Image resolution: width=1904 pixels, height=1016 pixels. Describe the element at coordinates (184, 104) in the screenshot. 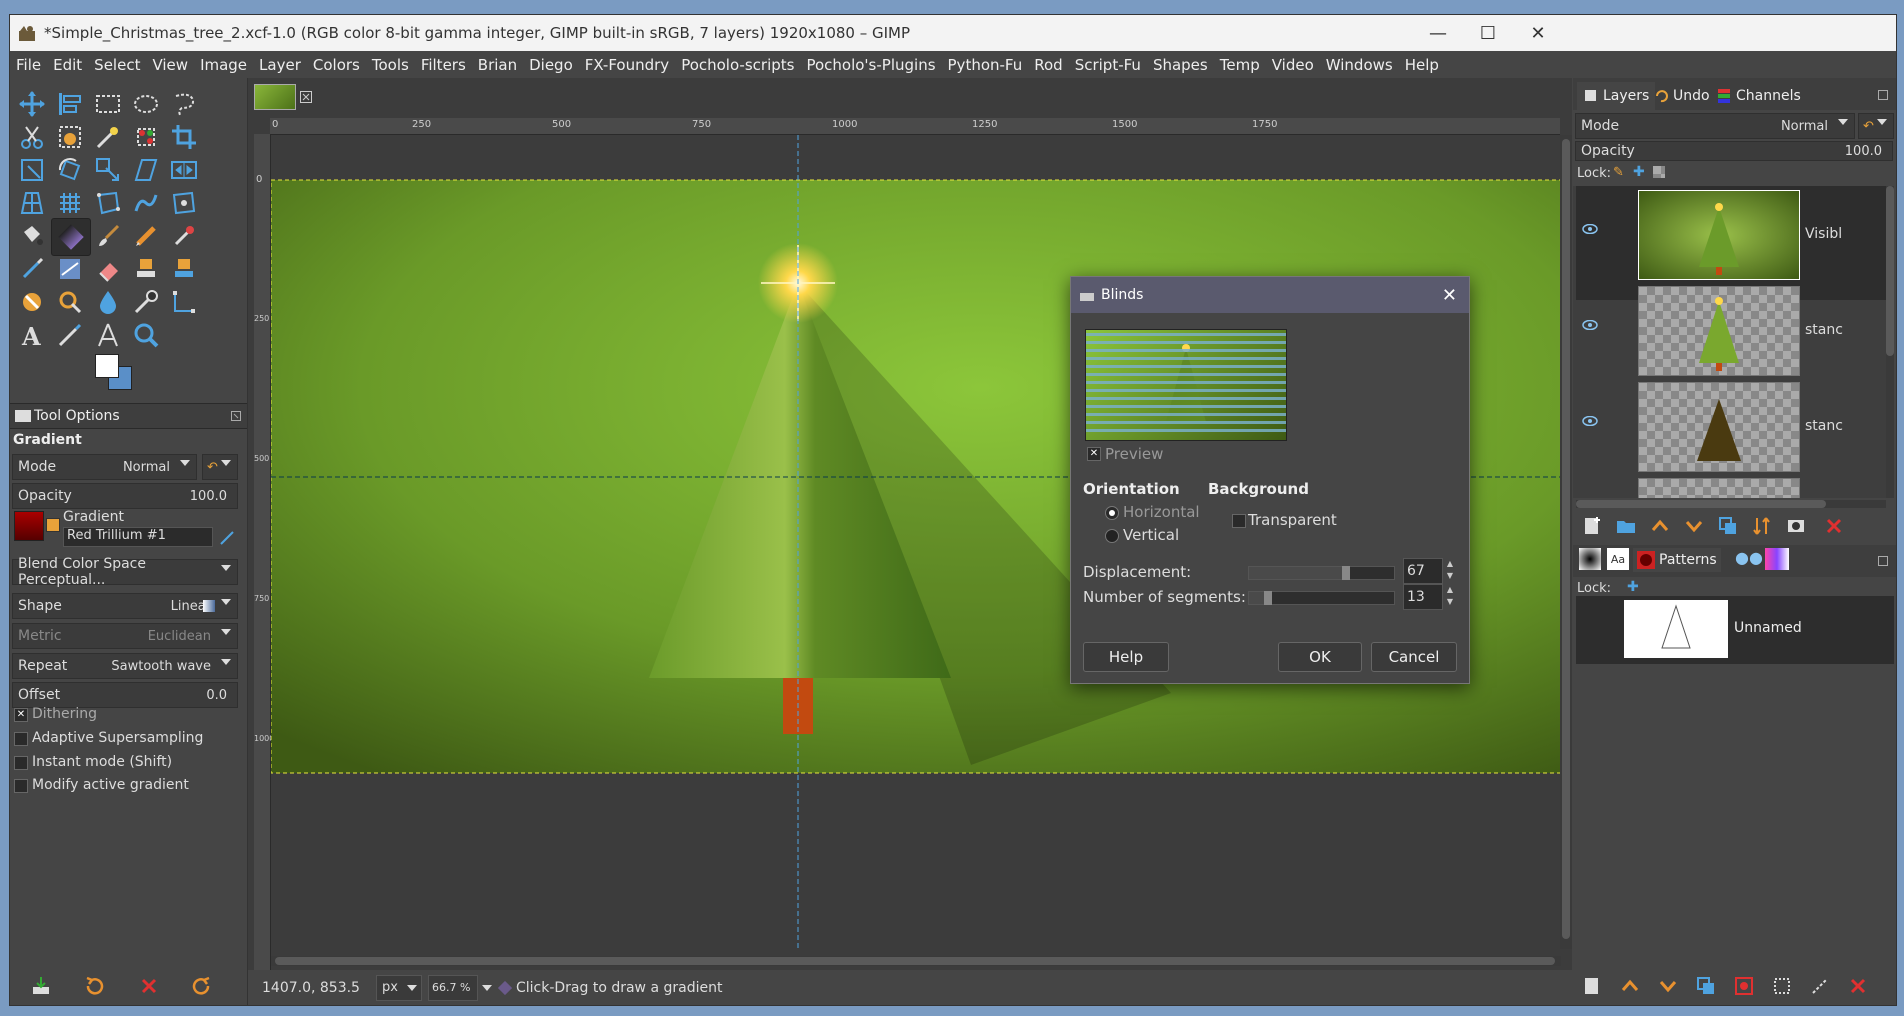

I see `free-select-icon` at that location.